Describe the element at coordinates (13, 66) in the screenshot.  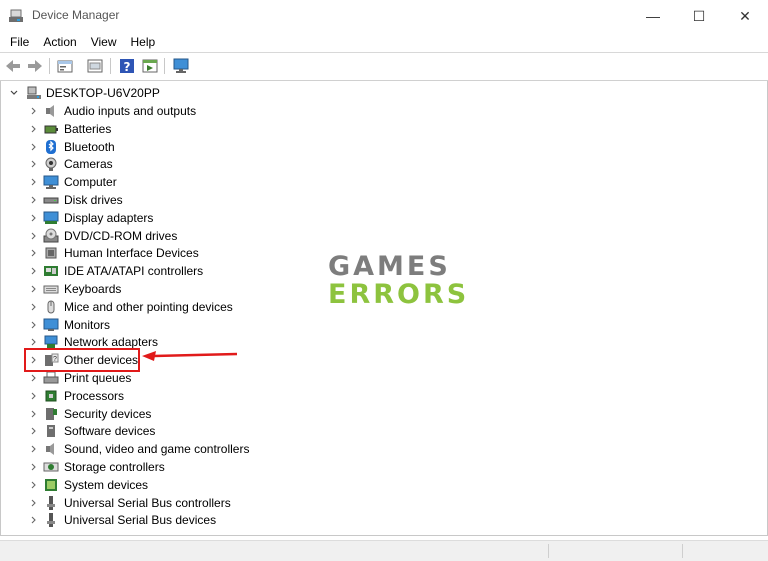
I see `back-icon` at that location.